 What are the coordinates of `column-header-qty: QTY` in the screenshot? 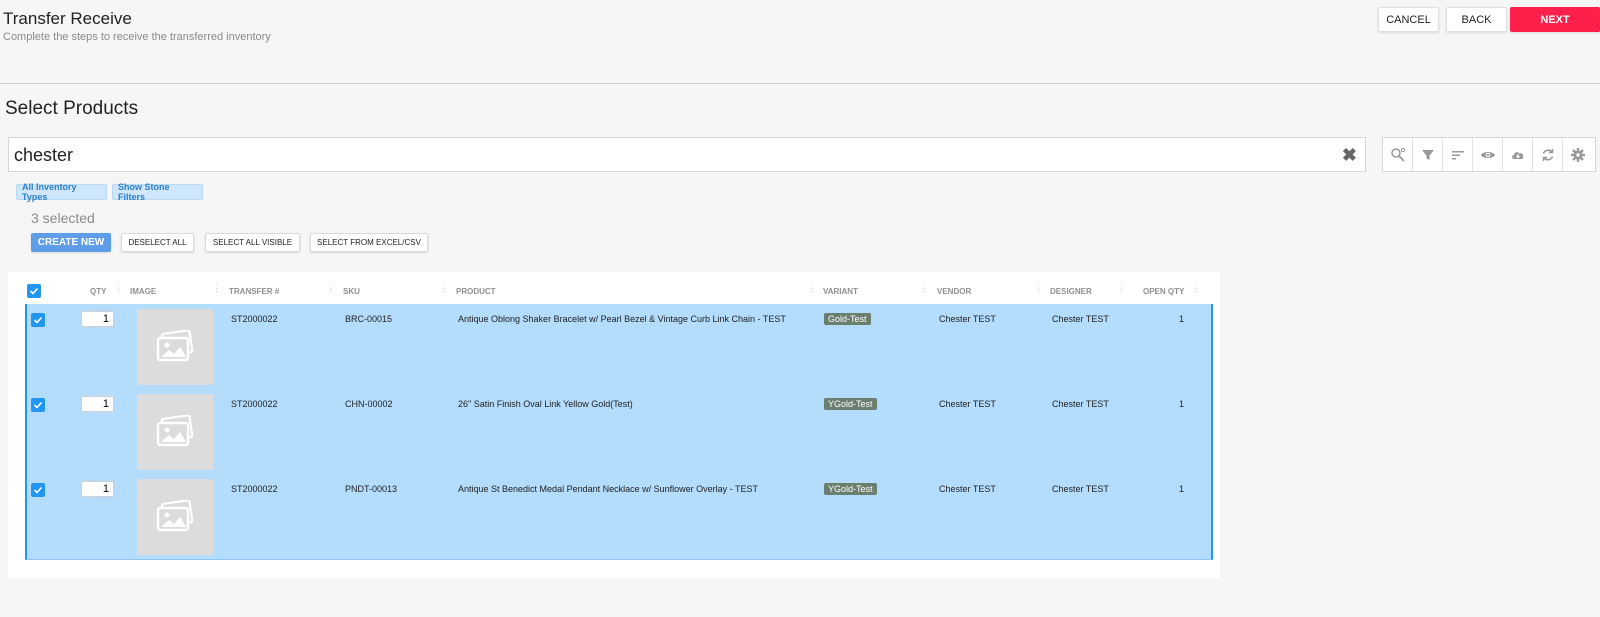 It's located at (98, 291).